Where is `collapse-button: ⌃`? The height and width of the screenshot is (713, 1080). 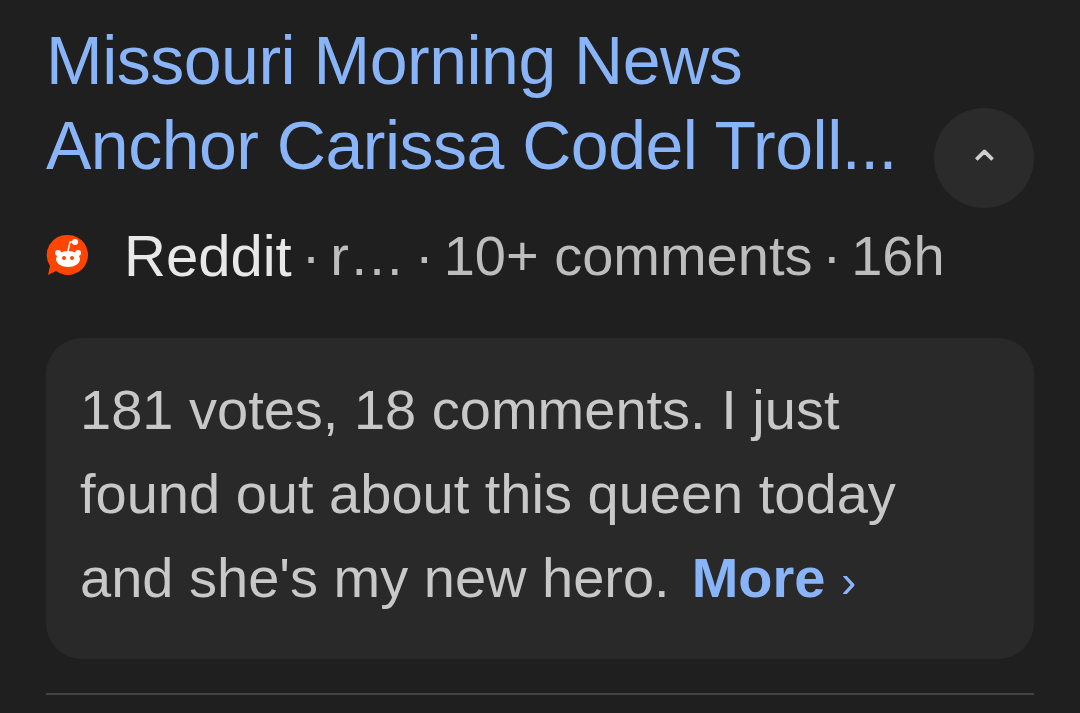
collapse-button: ⌃ is located at coordinates (984, 158).